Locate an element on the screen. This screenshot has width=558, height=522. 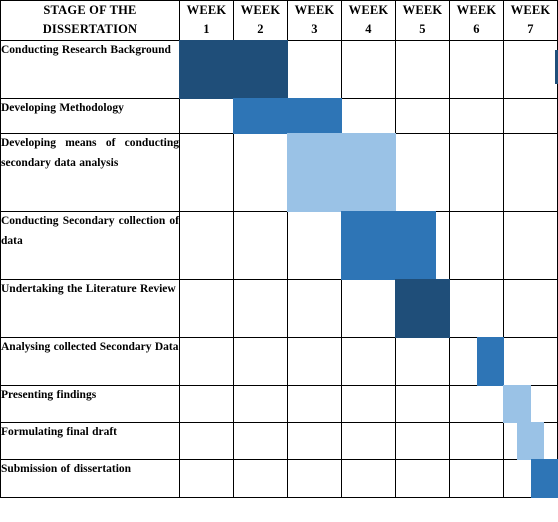
week-number: 5 is located at coordinates (422, 29).